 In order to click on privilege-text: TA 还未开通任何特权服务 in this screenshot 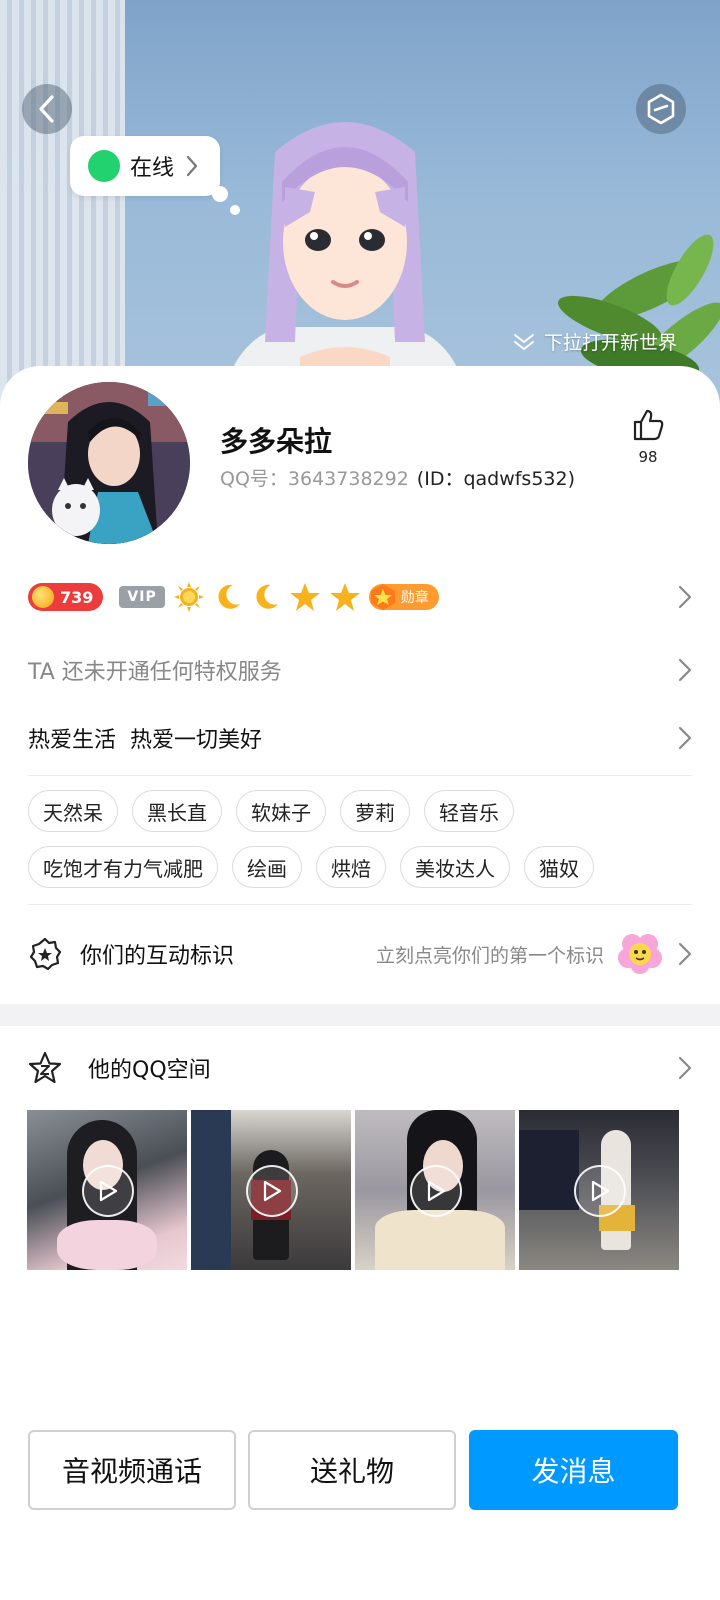, I will do `click(155, 672)`.